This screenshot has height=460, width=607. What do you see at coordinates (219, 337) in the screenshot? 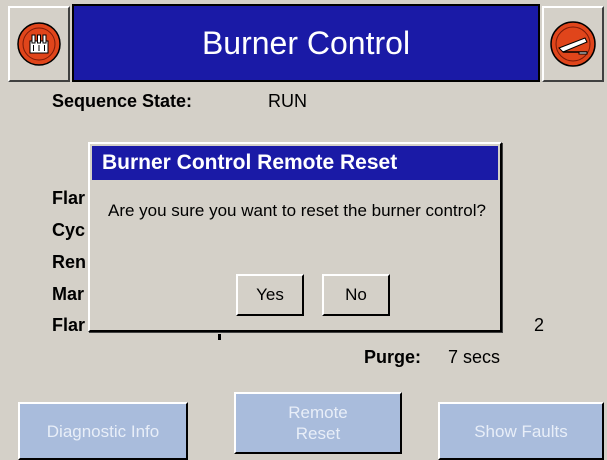
I see `tick-mark` at bounding box center [219, 337].